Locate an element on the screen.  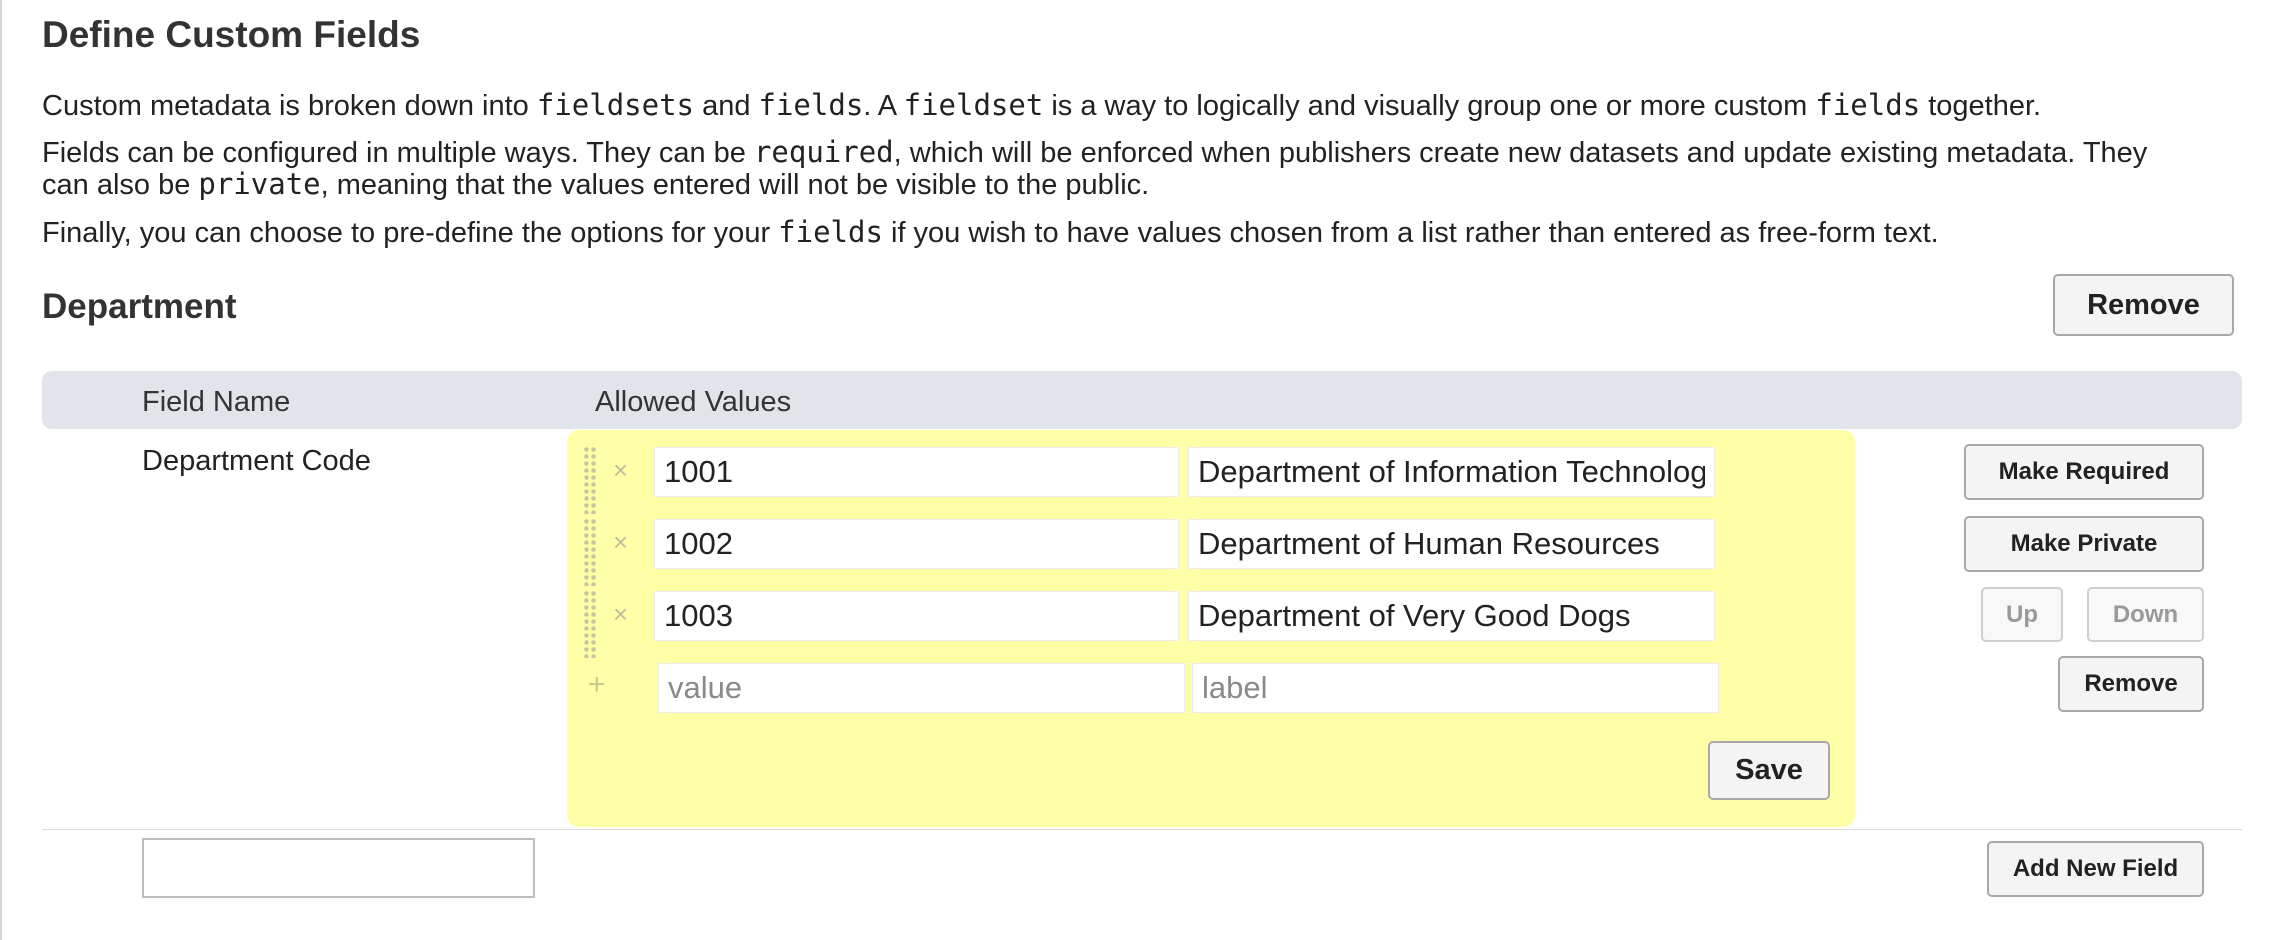
save-button: Save is located at coordinates (1769, 770).